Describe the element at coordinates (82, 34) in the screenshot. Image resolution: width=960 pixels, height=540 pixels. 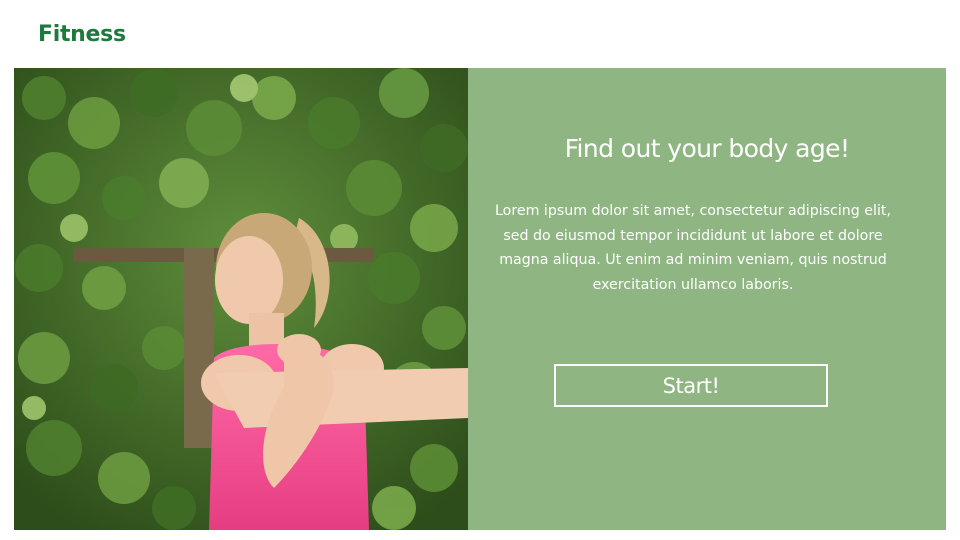
I see `brand-logo: Fitness` at that location.